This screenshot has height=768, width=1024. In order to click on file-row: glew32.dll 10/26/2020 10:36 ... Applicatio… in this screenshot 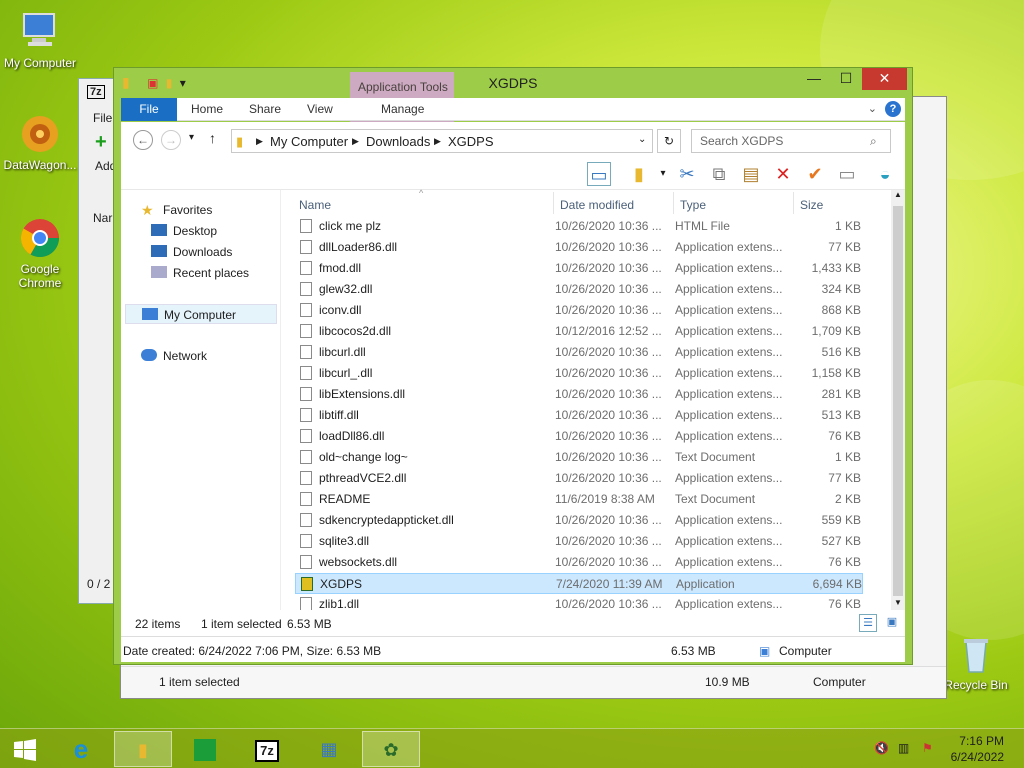, I will do `click(579, 289)`.